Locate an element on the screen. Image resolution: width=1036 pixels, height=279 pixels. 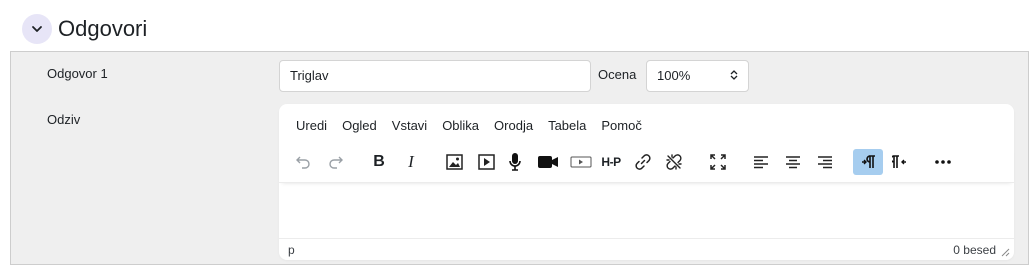
media-button is located at coordinates (486, 162).